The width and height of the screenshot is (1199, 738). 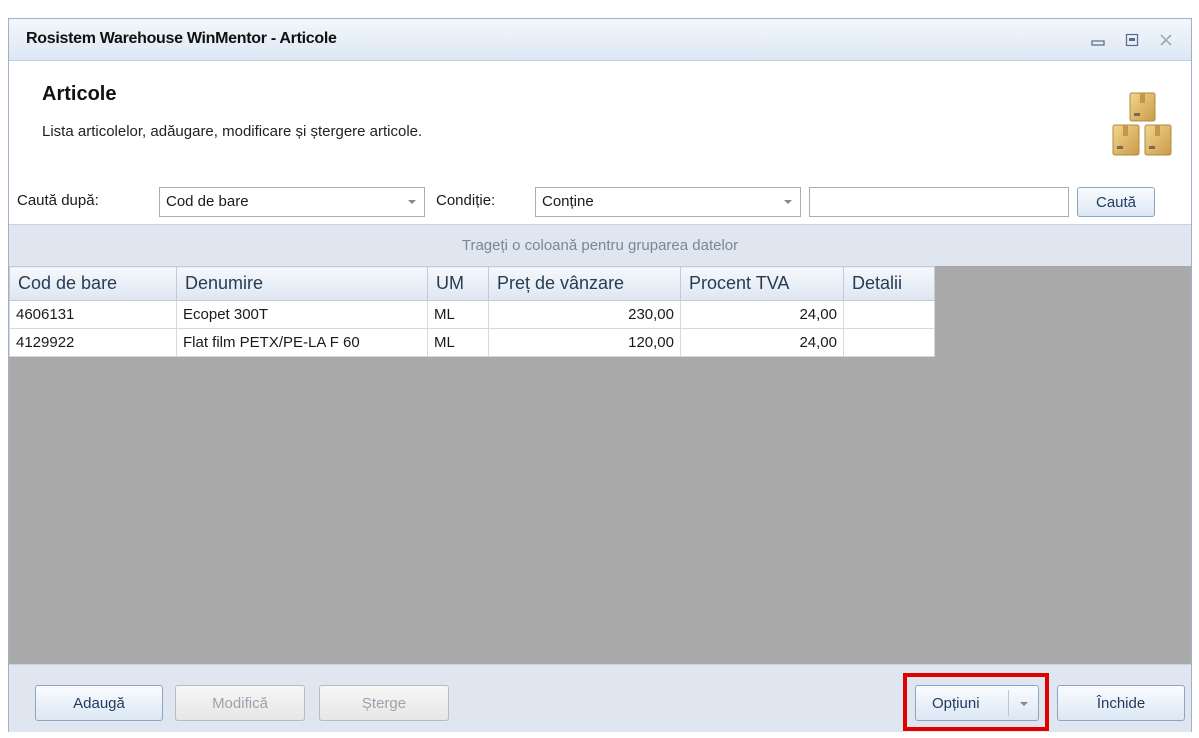 What do you see at coordinates (292, 202) in the screenshot?
I see `search-by-dropdown: Cod de bare` at bounding box center [292, 202].